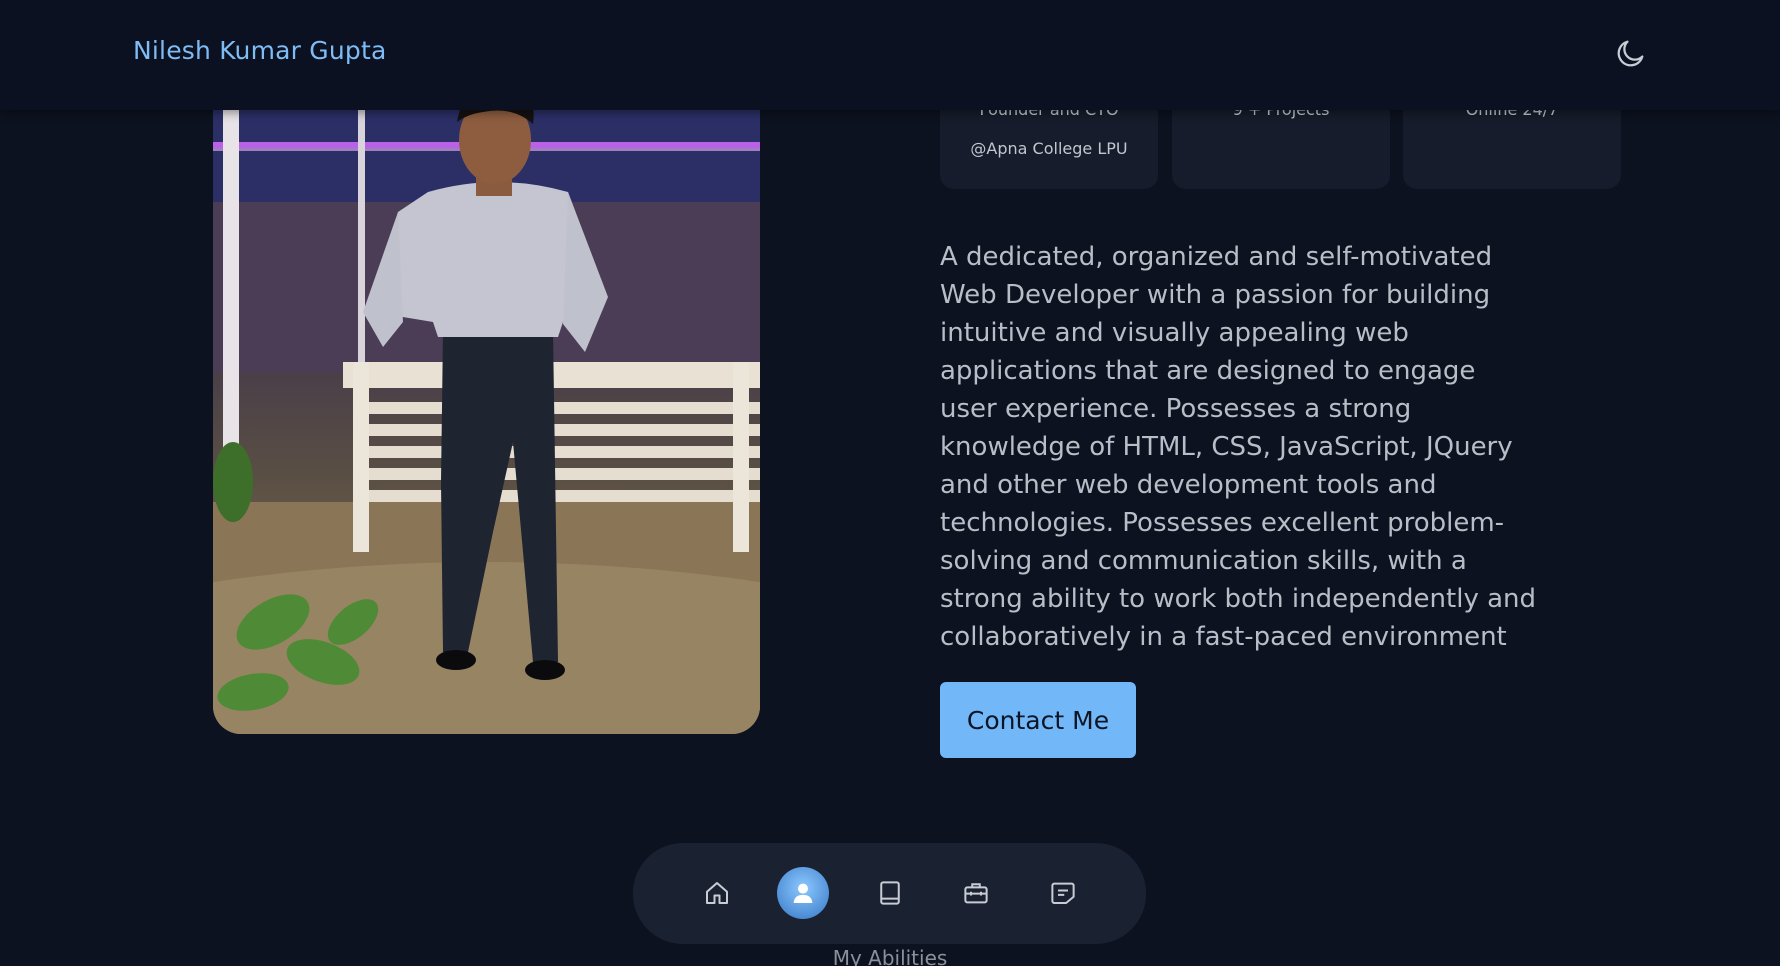 Image resolution: width=1780 pixels, height=966 pixels. I want to click on user-icon, so click(803, 893).